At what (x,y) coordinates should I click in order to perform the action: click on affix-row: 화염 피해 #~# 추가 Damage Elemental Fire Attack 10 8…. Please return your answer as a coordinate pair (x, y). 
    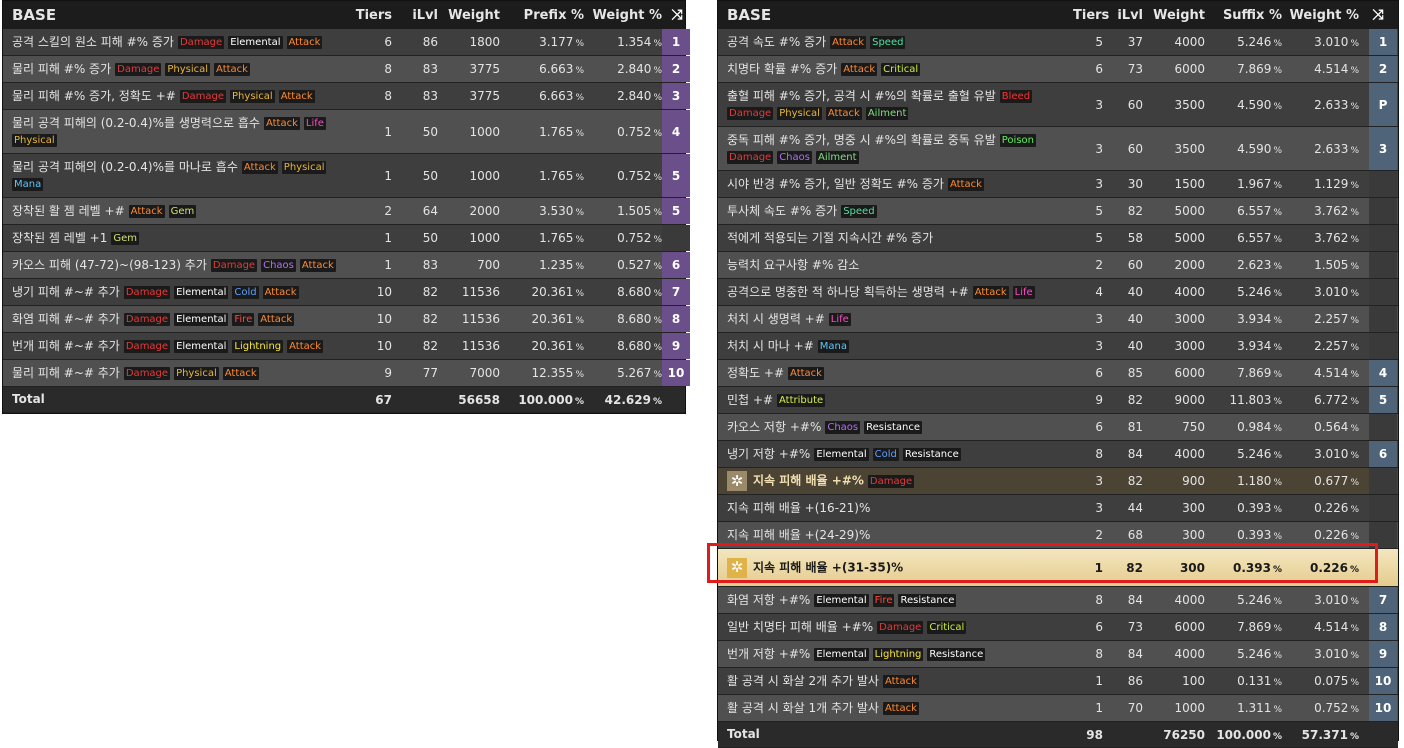
    Looking at the image, I should click on (346, 319).